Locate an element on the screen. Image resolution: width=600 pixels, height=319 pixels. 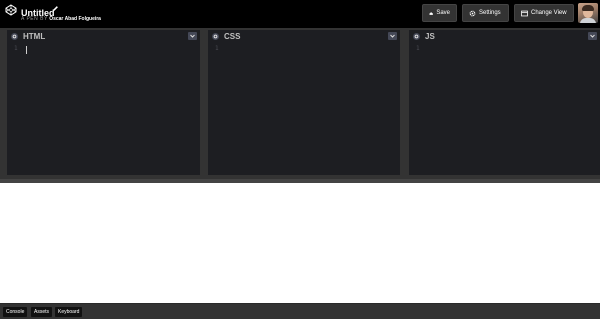
text-cursor is located at coordinates (26, 50).